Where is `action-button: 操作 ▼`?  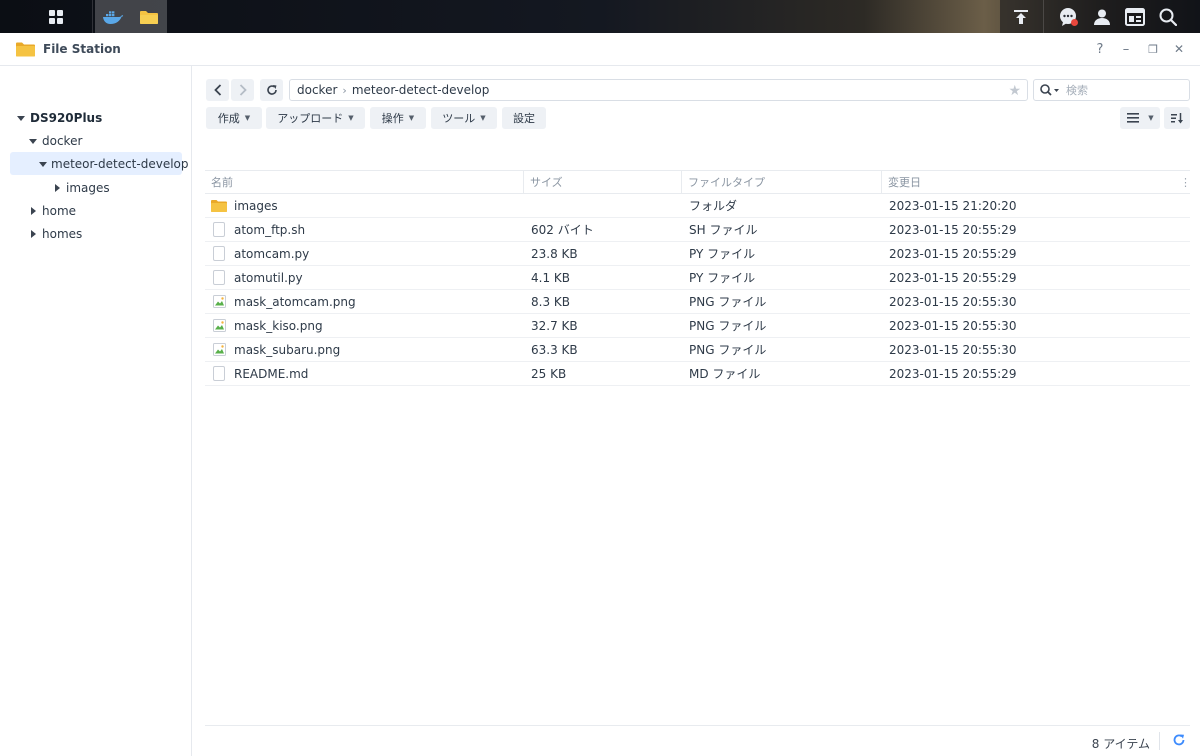
action-button: 操作 ▼ is located at coordinates (398, 118).